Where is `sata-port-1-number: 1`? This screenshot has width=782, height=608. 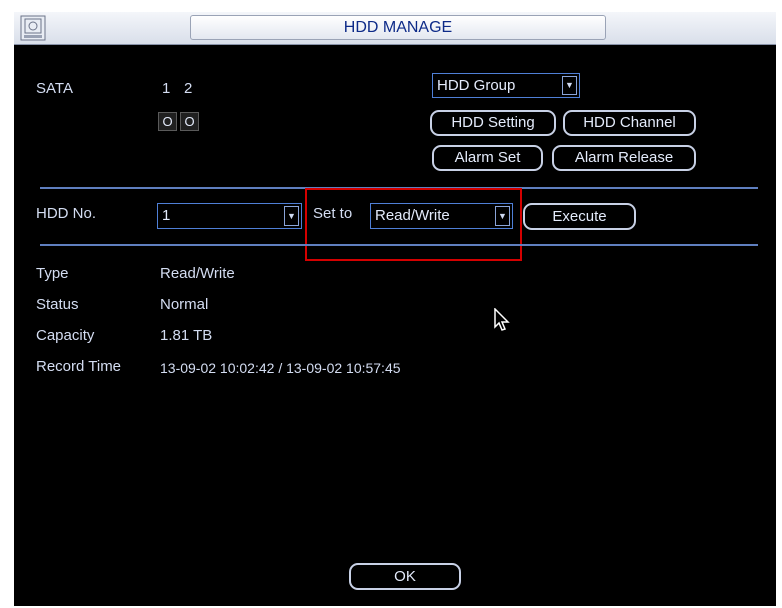 sata-port-1-number: 1 is located at coordinates (166, 88).